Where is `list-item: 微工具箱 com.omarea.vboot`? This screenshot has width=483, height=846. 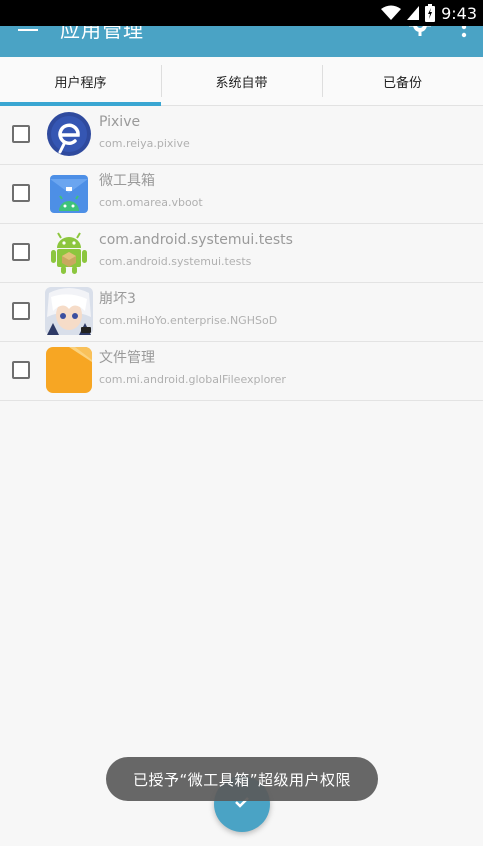 list-item: 微工具箱 com.omarea.vboot is located at coordinates (241, 194).